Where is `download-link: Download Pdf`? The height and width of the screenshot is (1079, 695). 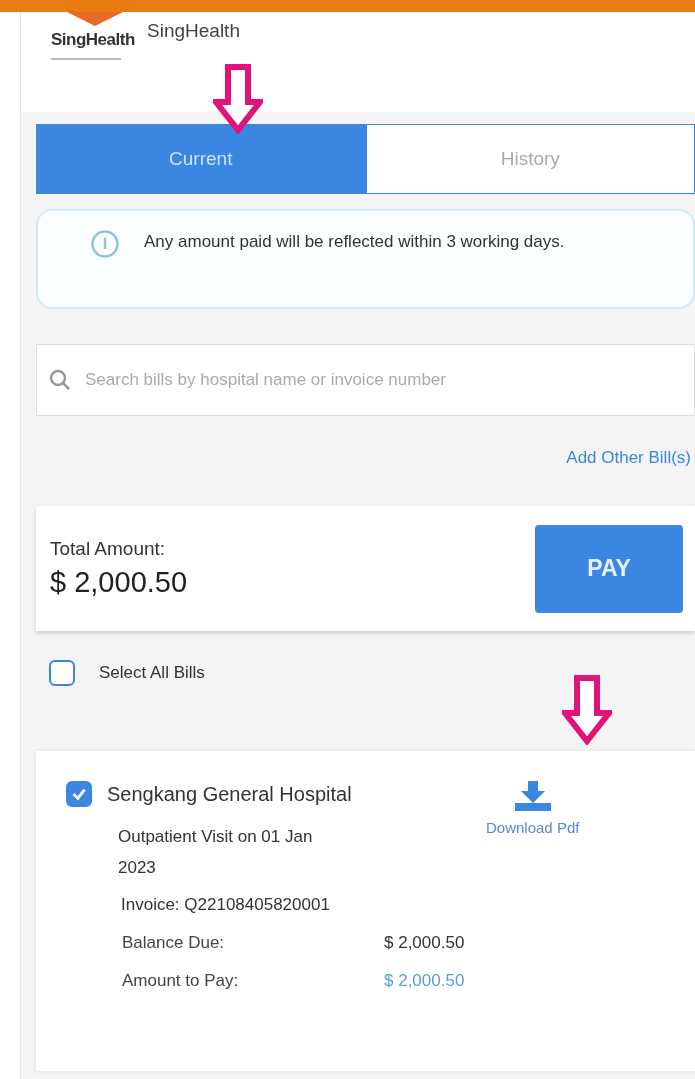 download-link: Download Pdf is located at coordinates (533, 821).